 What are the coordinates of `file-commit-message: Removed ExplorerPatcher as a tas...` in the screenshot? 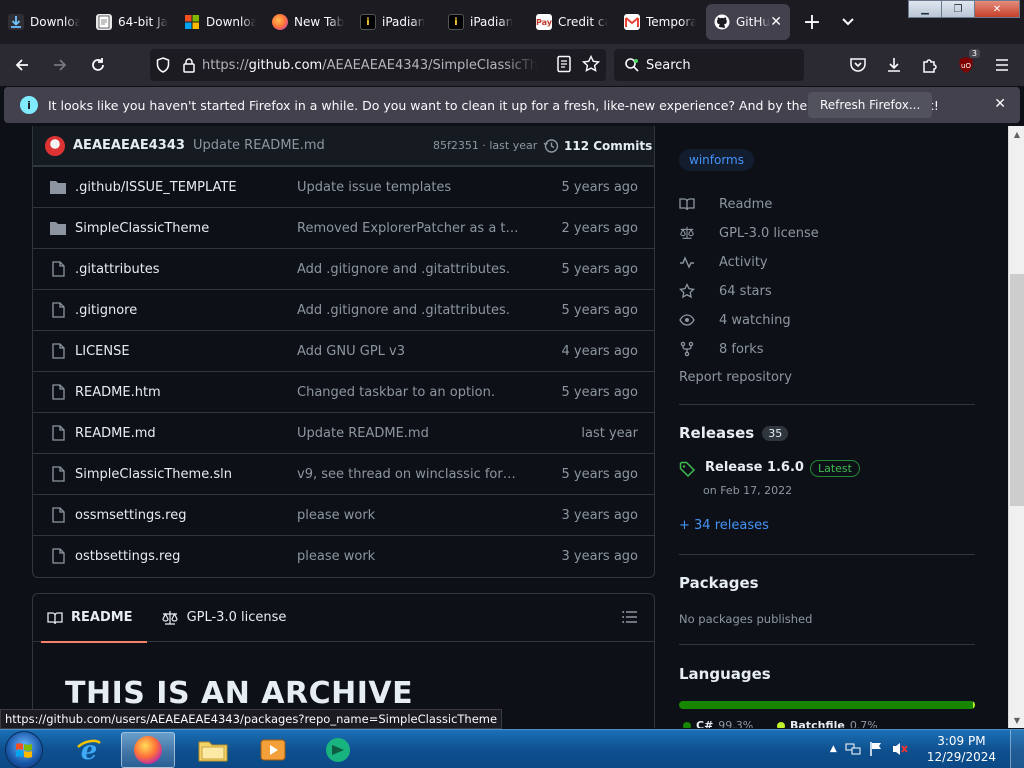 It's located at (408, 228).